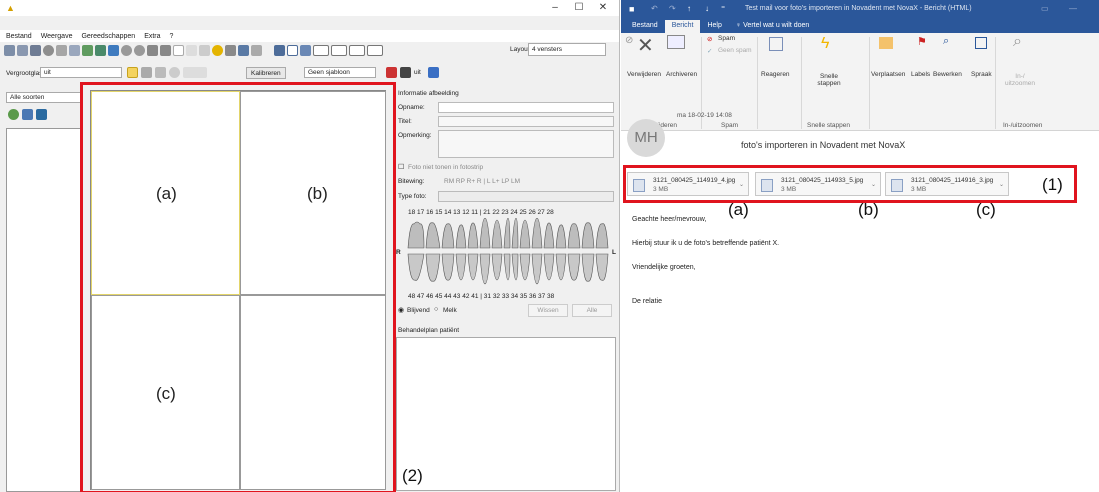  What do you see at coordinates (146, 72) in the screenshot?
I see `measure-icon` at bounding box center [146, 72].